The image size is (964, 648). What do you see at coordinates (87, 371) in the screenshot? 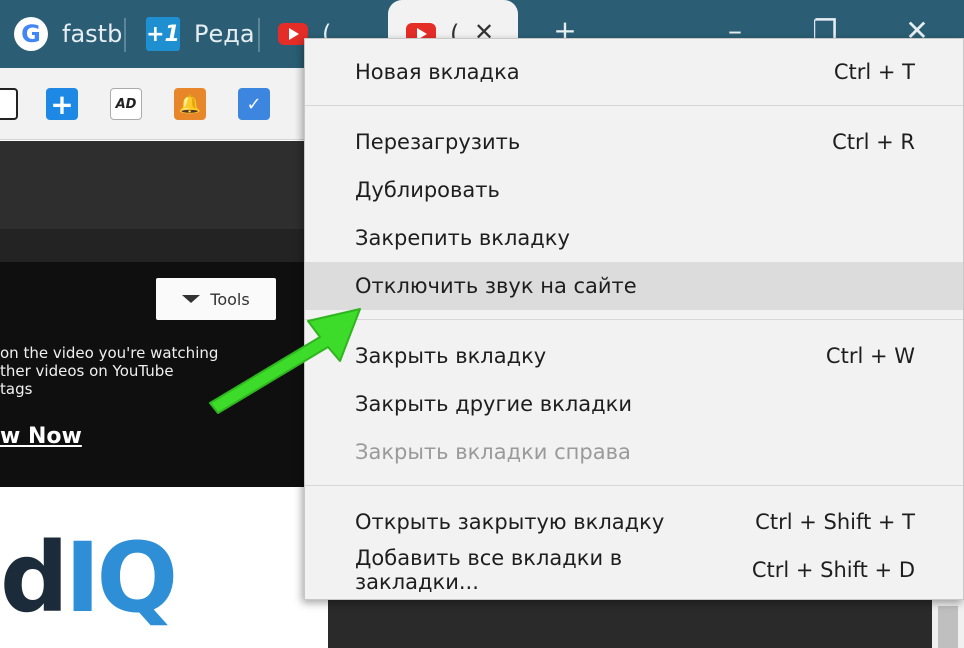
I see `page-text-line: ther videos on YouTube` at bounding box center [87, 371].